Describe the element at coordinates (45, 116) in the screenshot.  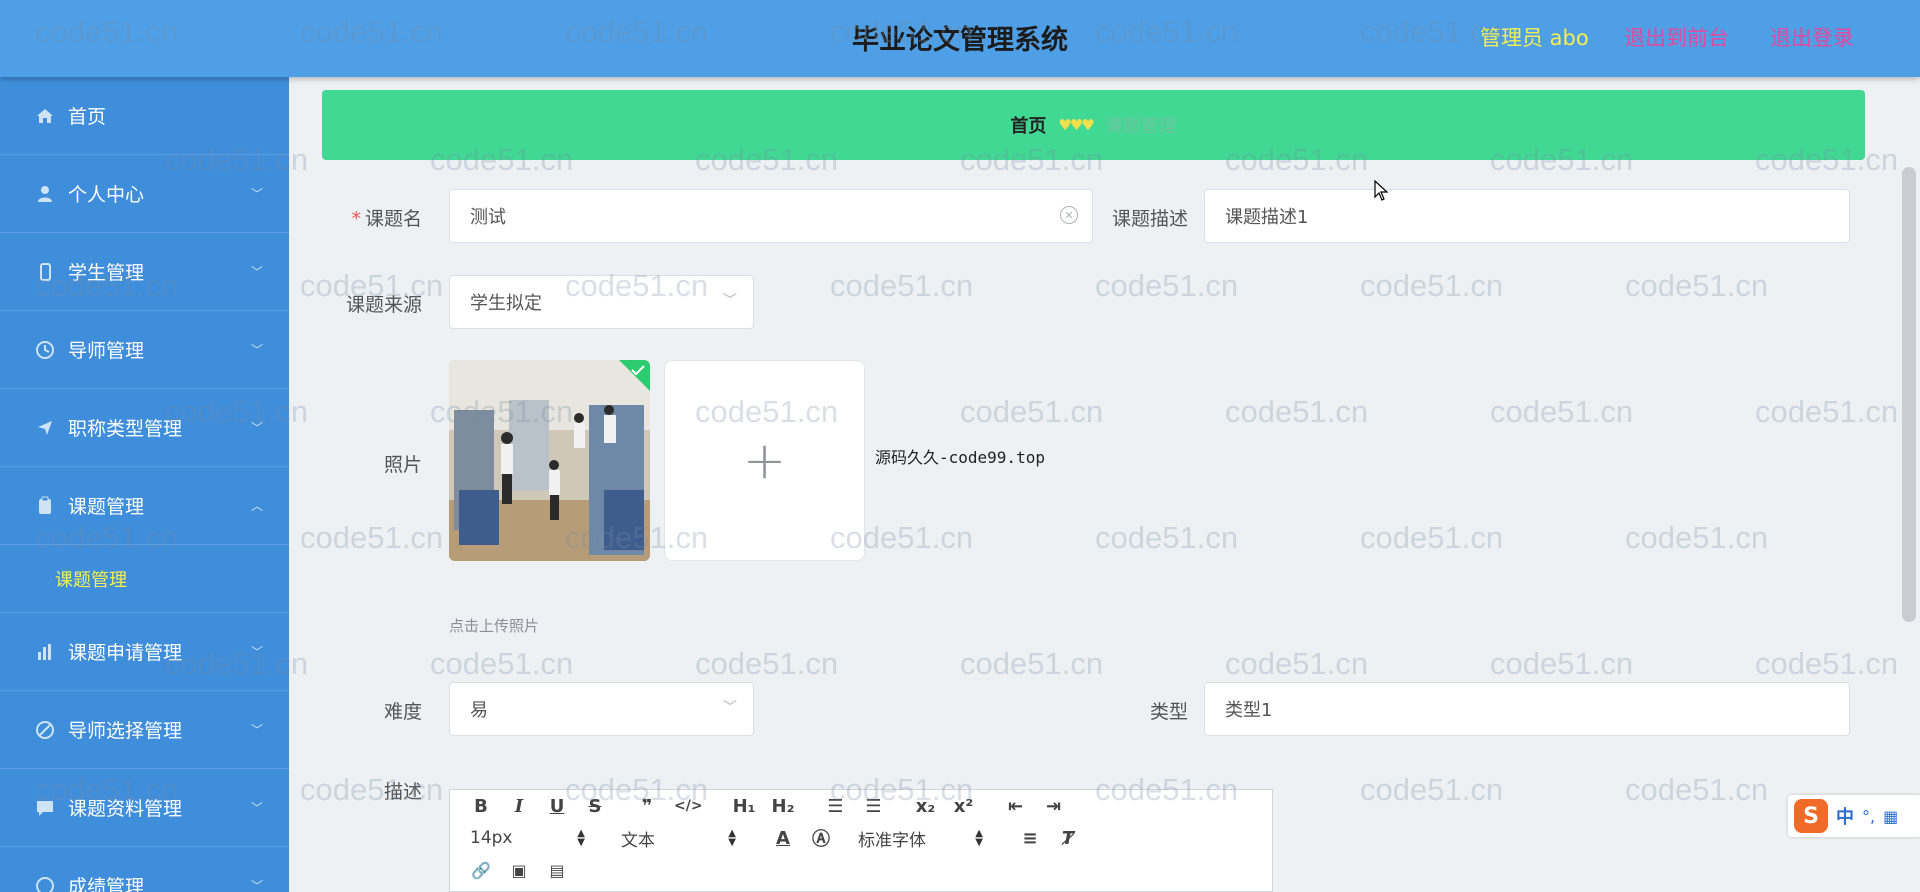
I see `home-icon` at that location.